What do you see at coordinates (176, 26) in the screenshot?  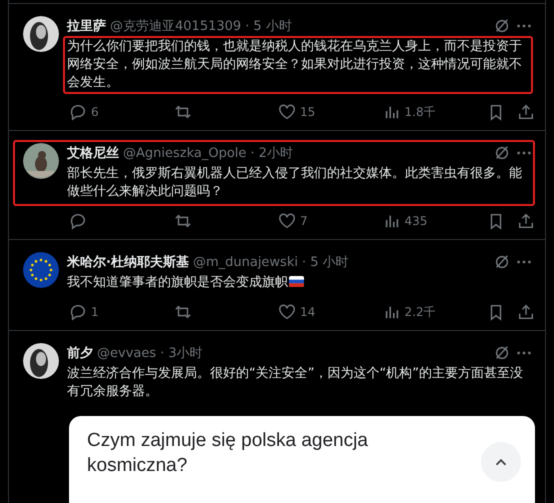 I see `user-handle: @克劳迪亚40151309` at bounding box center [176, 26].